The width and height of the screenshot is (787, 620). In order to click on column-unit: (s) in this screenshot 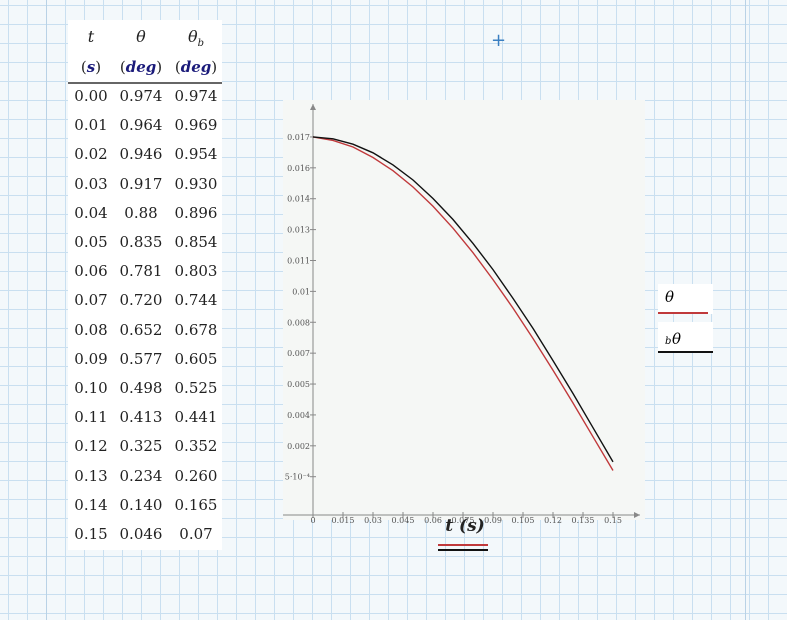, I will do `click(91, 67)`.